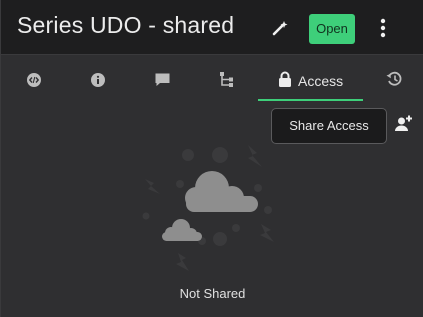  Describe the element at coordinates (321, 81) in the screenshot. I see `tab-access-label: Access` at that location.